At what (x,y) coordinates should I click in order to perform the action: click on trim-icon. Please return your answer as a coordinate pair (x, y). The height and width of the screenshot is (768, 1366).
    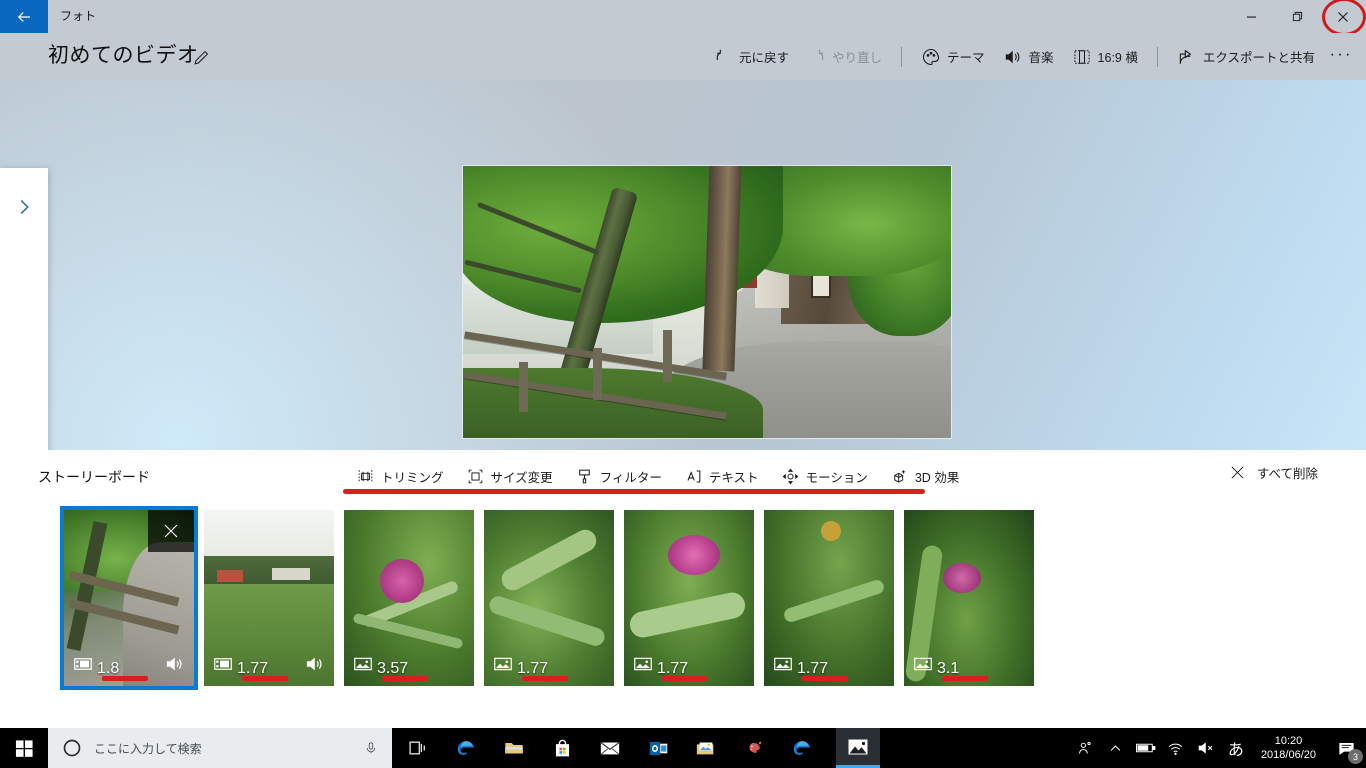
    Looking at the image, I should click on (365, 476).